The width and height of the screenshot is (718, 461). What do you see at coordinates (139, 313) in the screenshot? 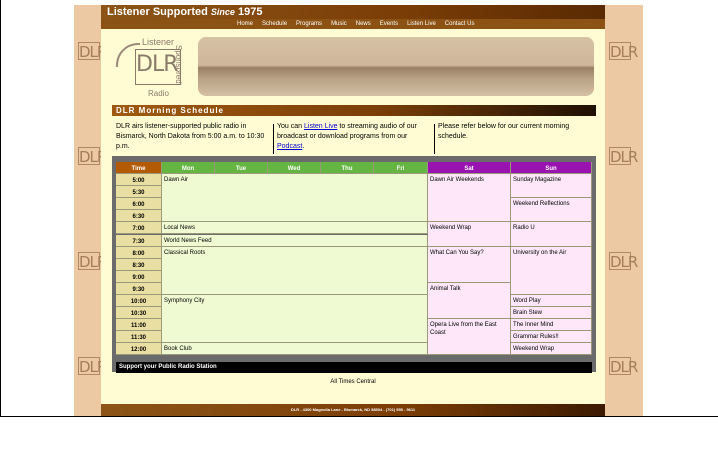
I see `time-cell: 10:30` at bounding box center [139, 313].